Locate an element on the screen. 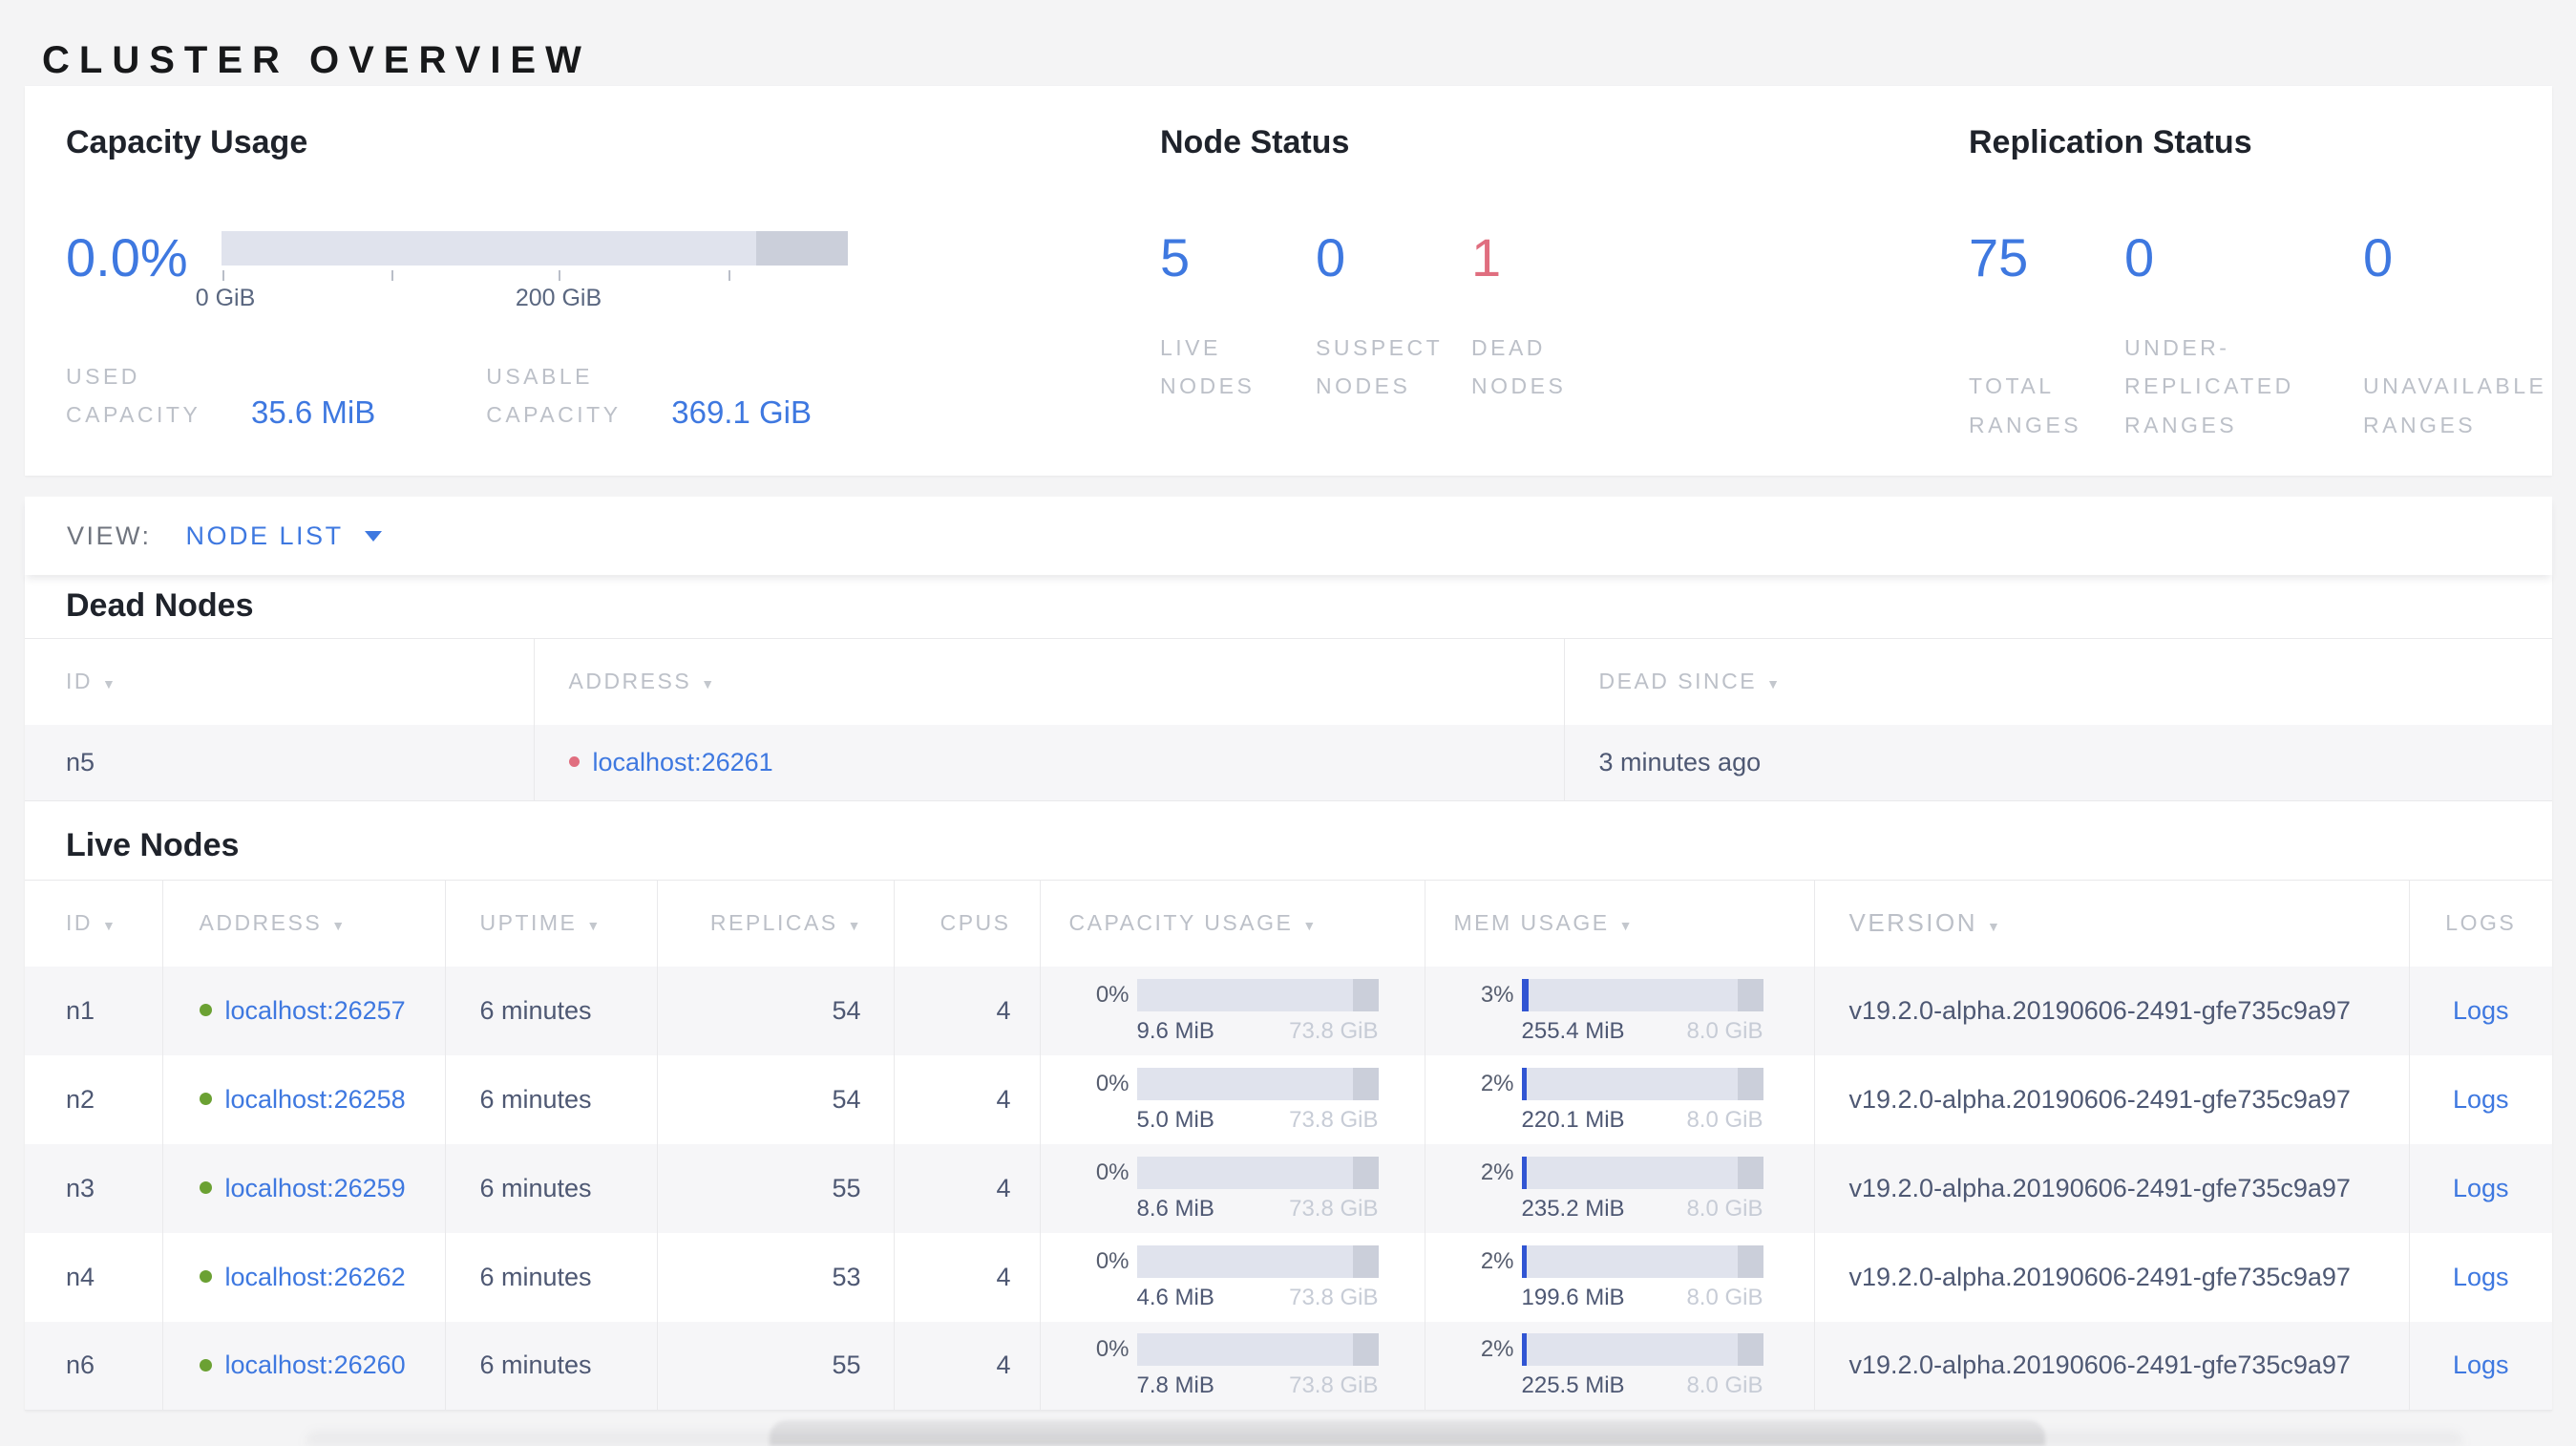  node-address-link: localhost:26260 is located at coordinates (315, 1364).